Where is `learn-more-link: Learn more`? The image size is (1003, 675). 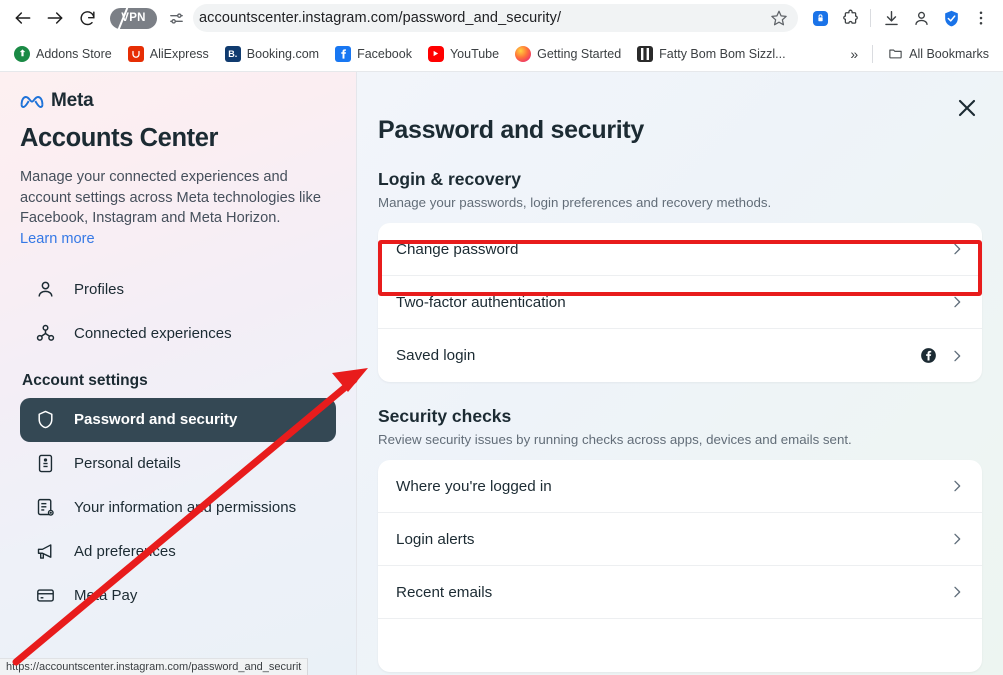
learn-more-link: Learn more is located at coordinates (57, 239).